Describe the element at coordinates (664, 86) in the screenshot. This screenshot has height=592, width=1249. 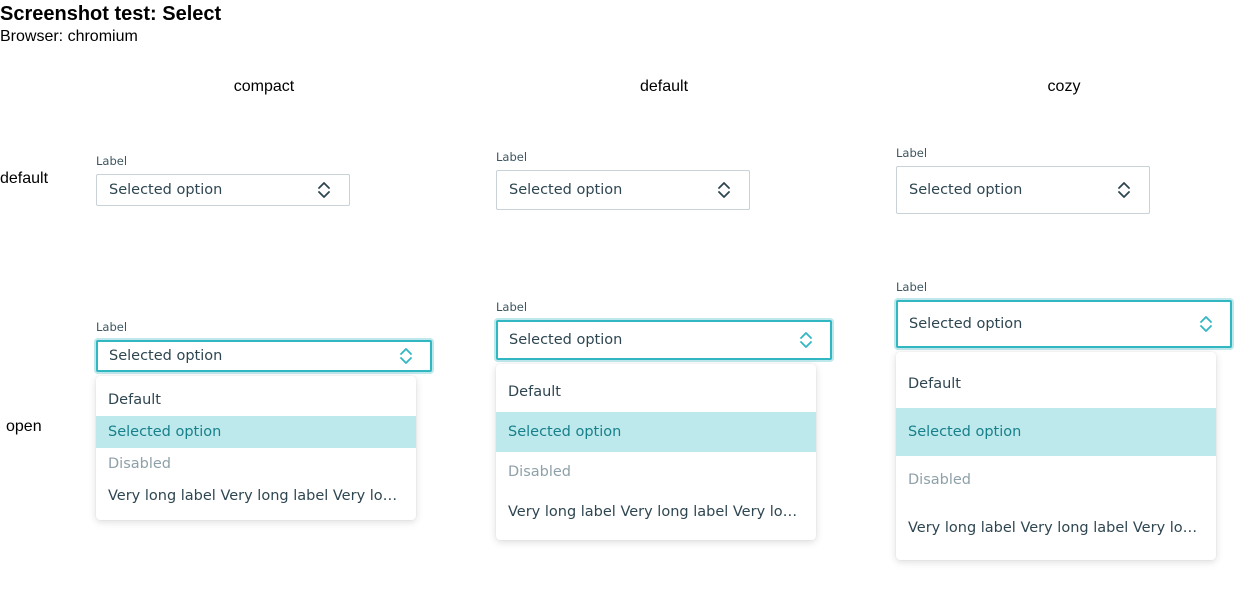
I see `column-header-default: default` at that location.